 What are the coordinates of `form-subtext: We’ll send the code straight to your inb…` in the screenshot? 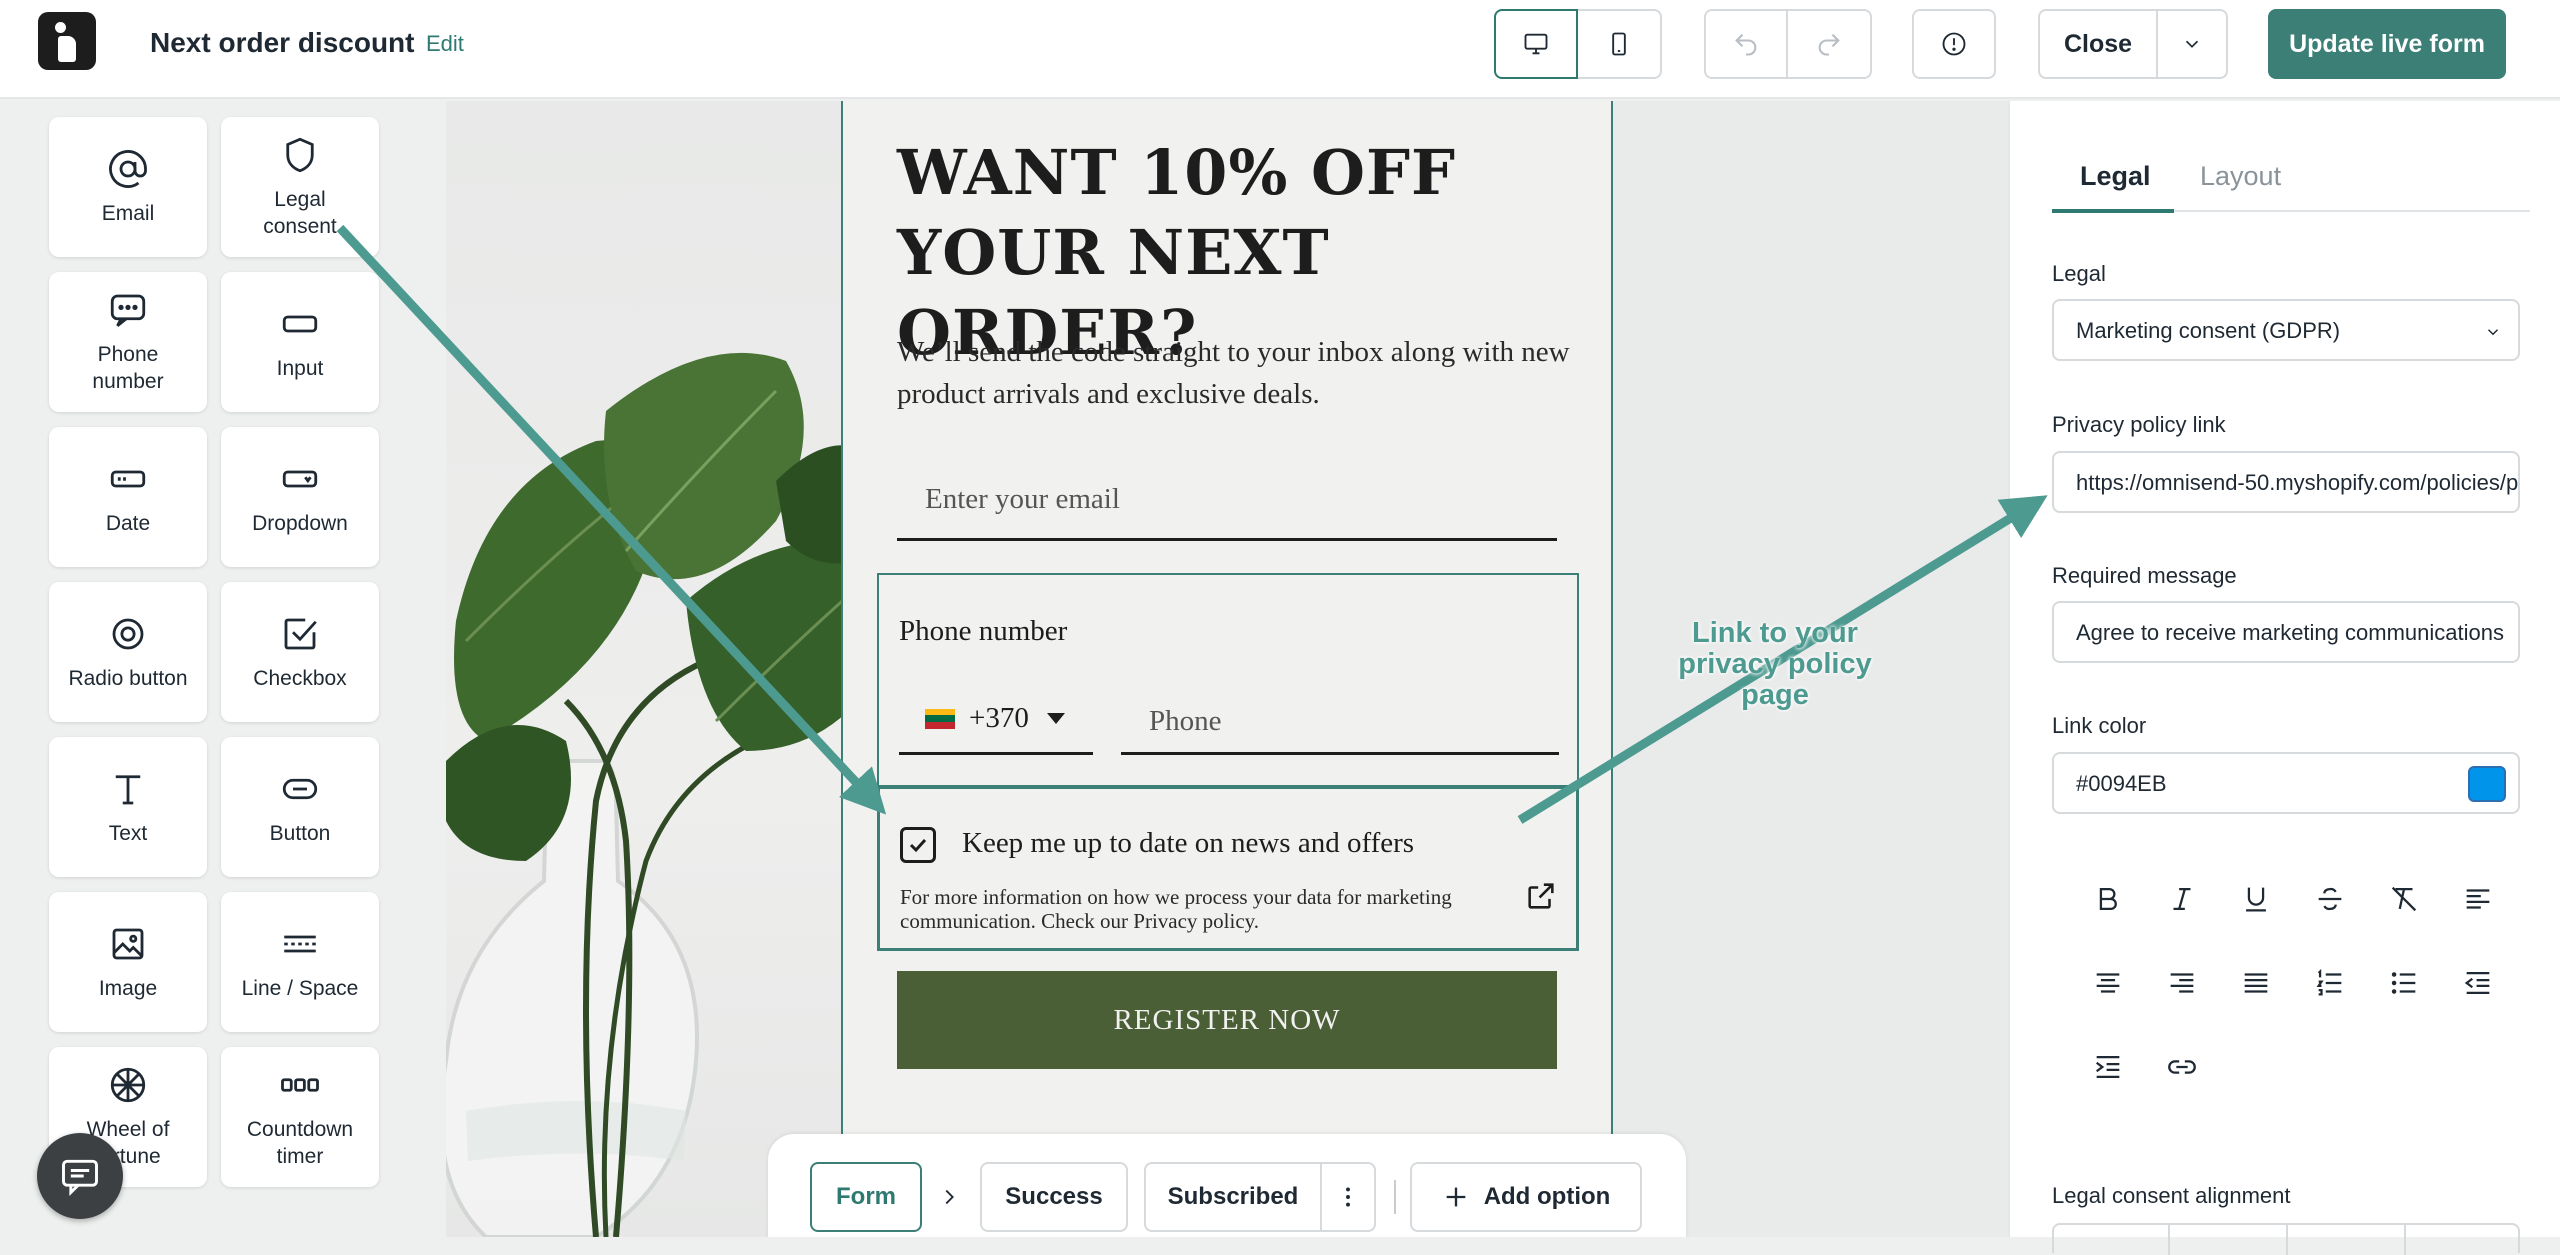 It's located at (1237, 373).